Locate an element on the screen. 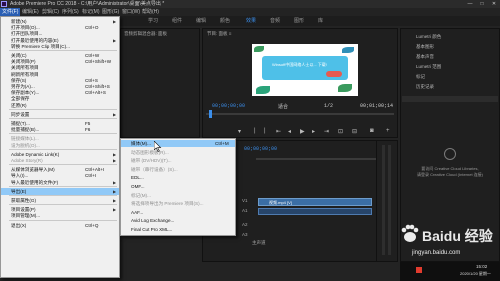 The height and width of the screenshot is (281, 500). menu-marker: 标记(M) is located at coordinates (91, 12).